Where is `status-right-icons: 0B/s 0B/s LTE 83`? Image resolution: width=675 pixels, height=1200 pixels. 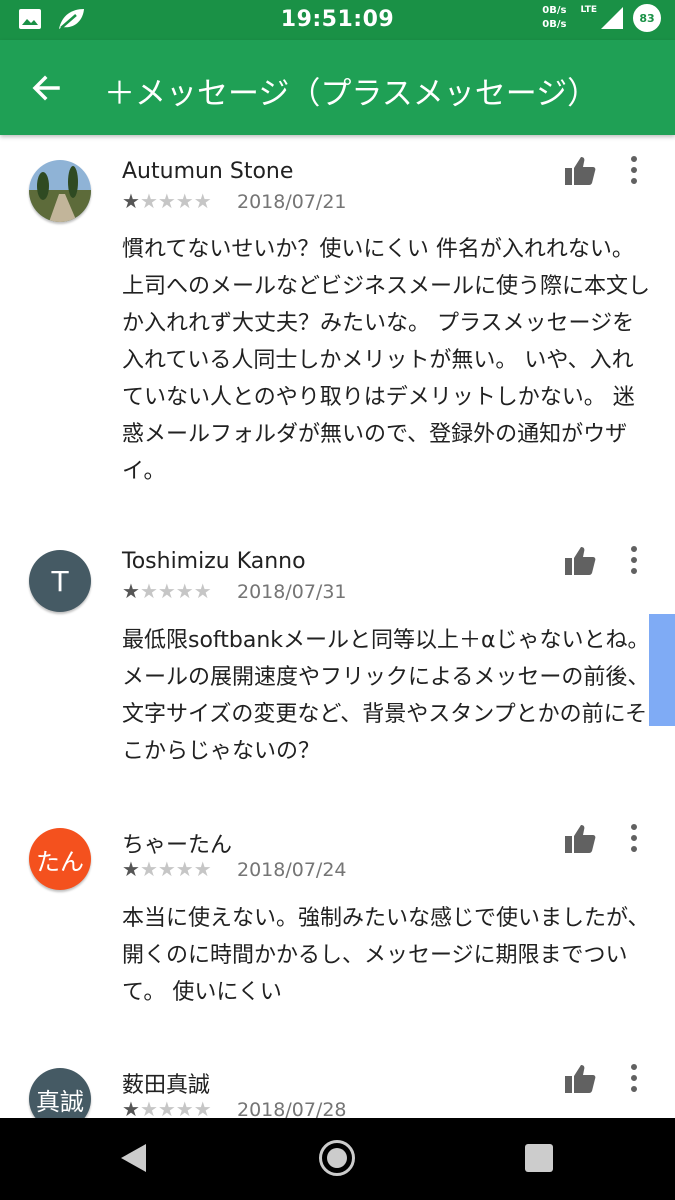
status-right-icons: 0B/s 0B/s LTE 83 is located at coordinates (601, 18).